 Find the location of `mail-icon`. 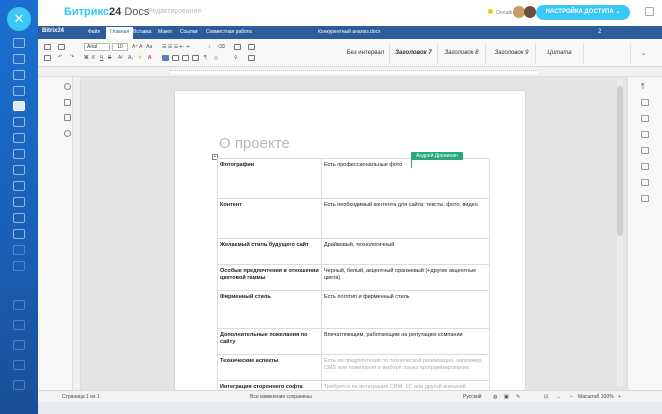

mail-icon is located at coordinates (19, 138).